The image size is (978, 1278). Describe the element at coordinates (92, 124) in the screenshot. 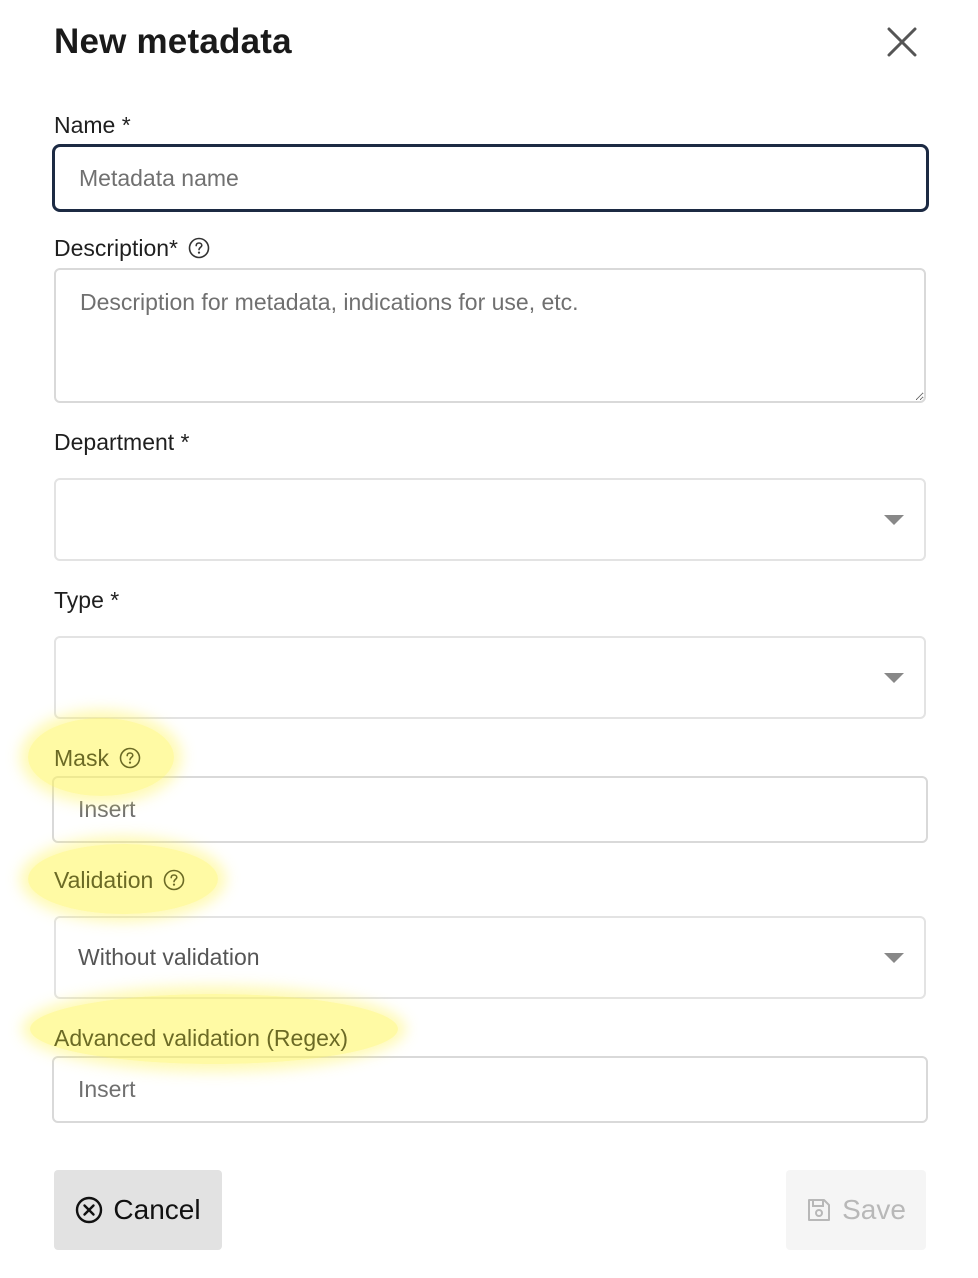

I see `name-label: Name *` at that location.